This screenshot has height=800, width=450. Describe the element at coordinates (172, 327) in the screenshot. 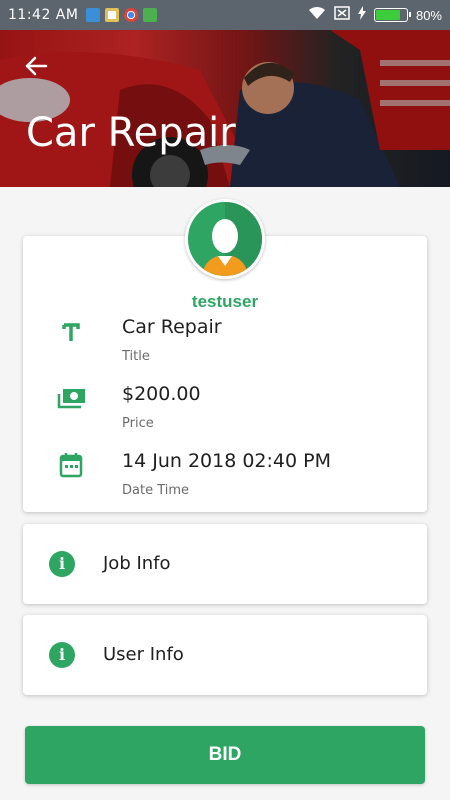

I see `title-value: Car Repair` at that location.